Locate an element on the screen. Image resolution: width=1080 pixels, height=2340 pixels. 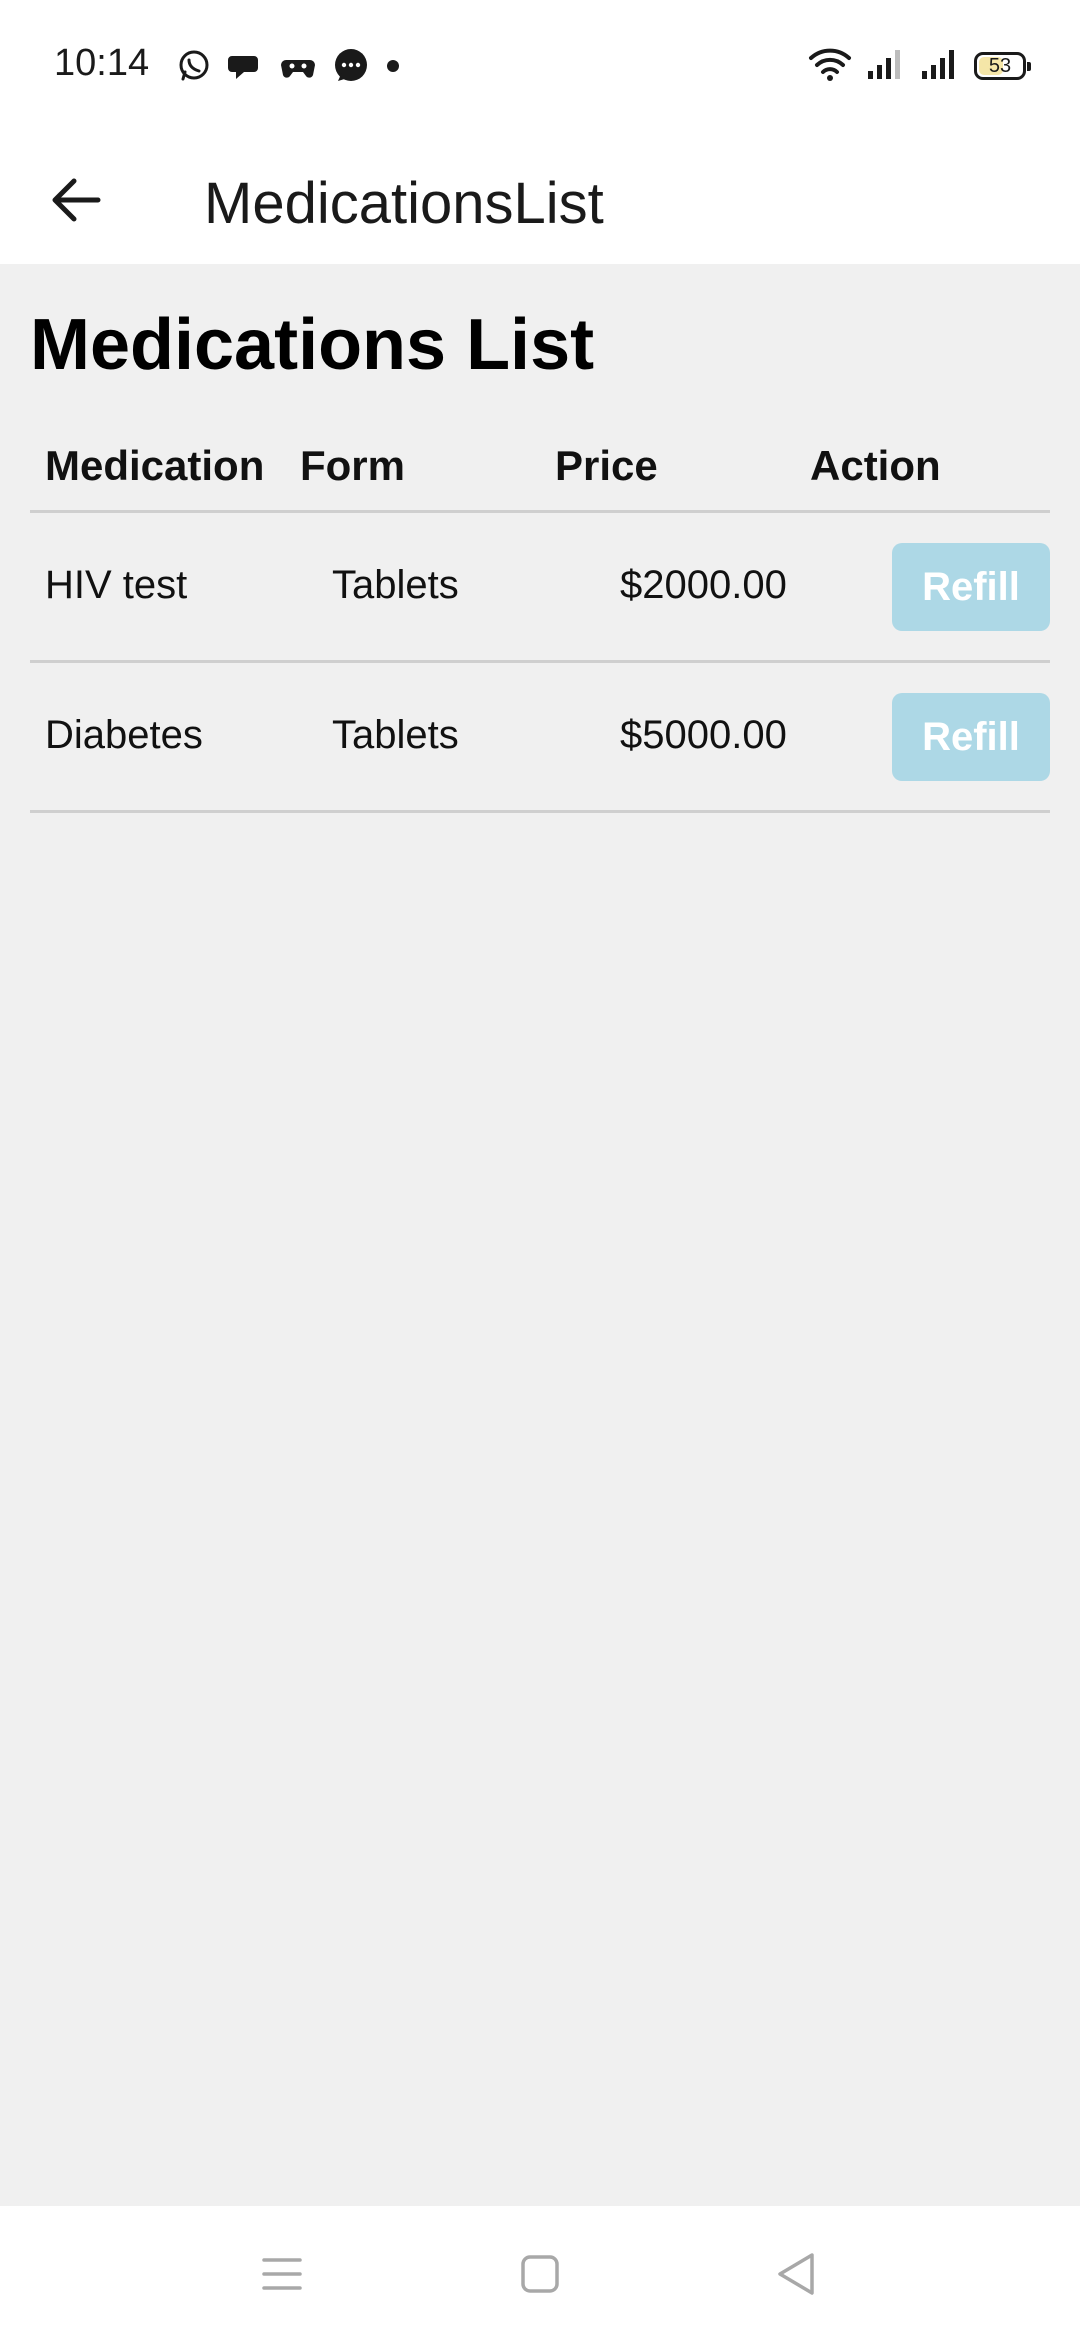
status-right-icons: 53 is located at coordinates (919, 66).